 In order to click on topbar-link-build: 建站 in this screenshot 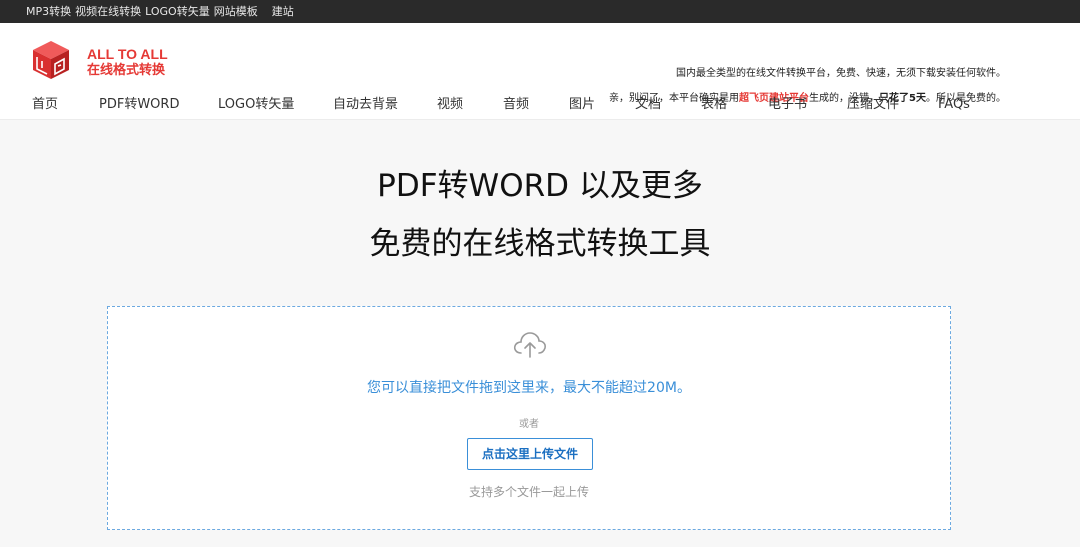, I will do `click(283, 11)`.